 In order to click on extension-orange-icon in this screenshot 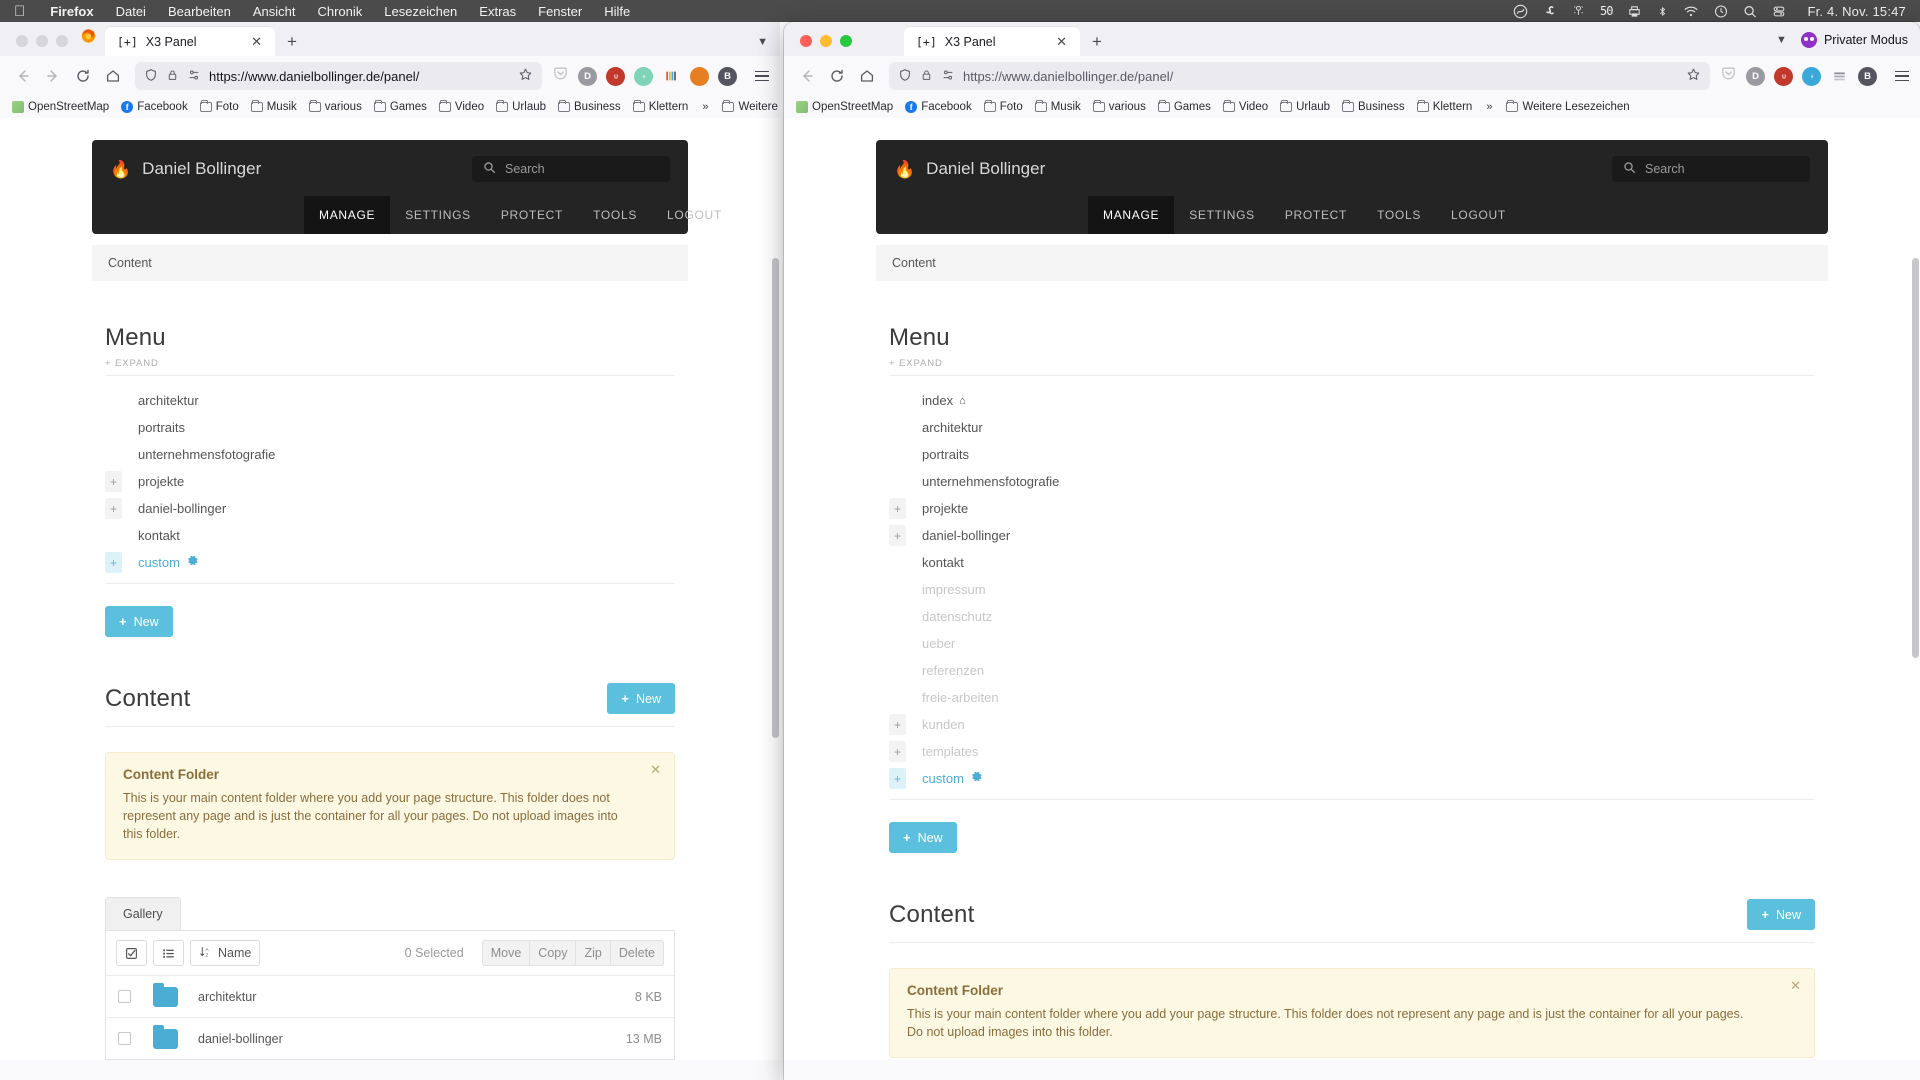, I will do `click(699, 76)`.